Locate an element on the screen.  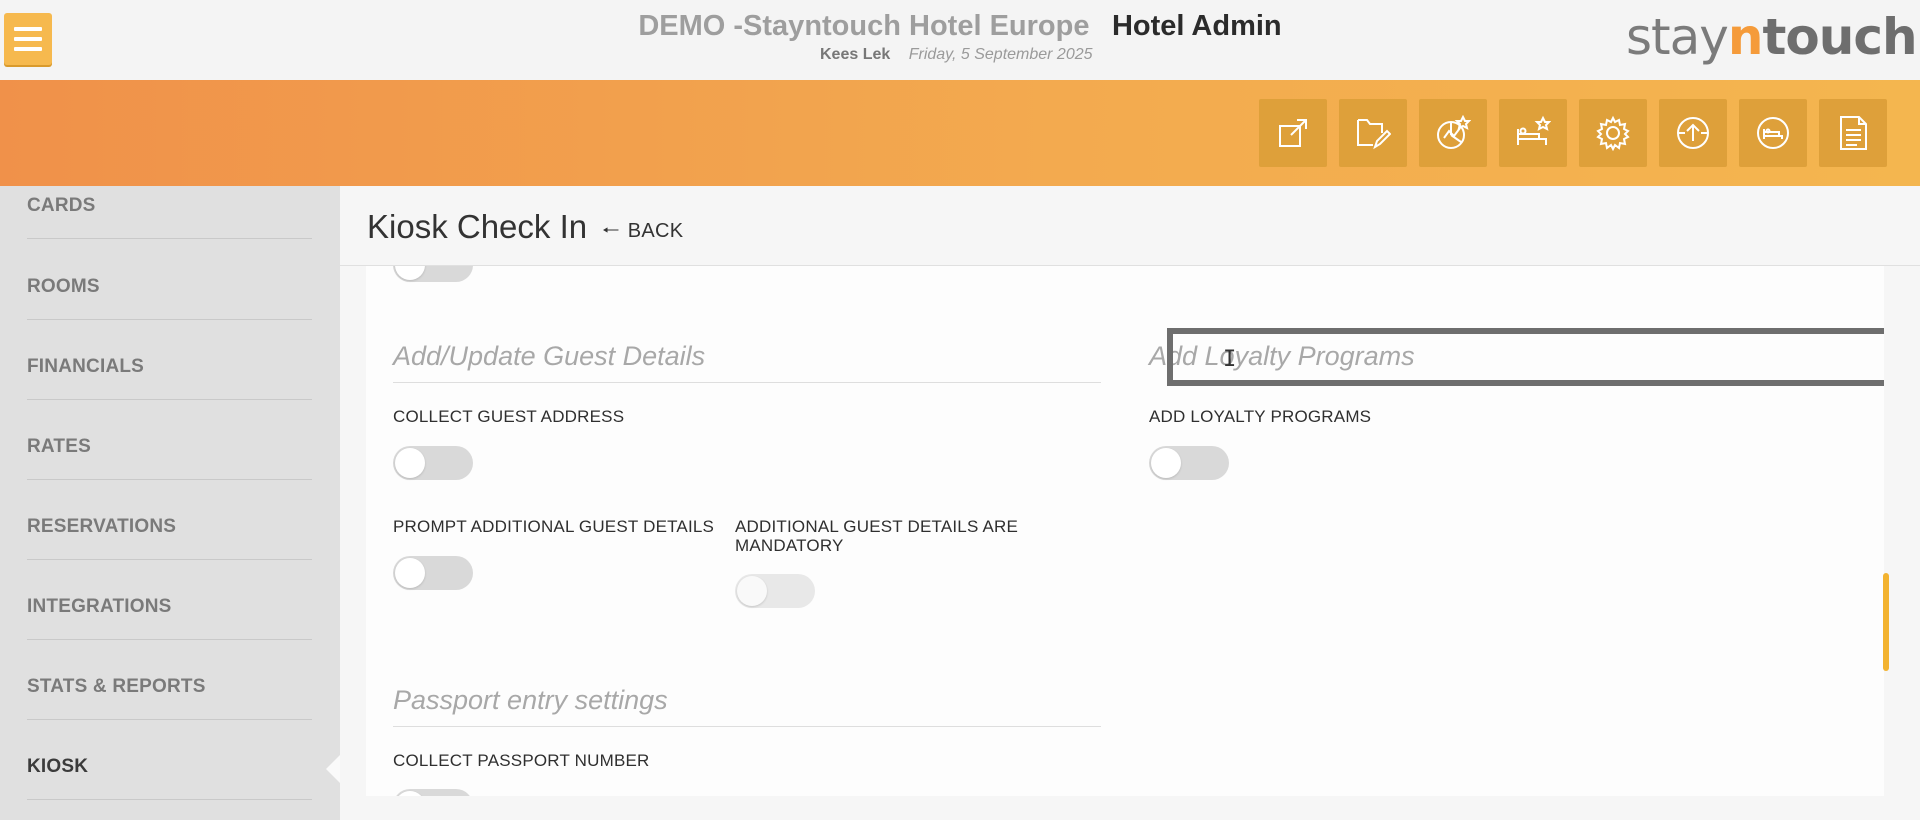
sidebar-item-rates: RATES is located at coordinates (169, 440).